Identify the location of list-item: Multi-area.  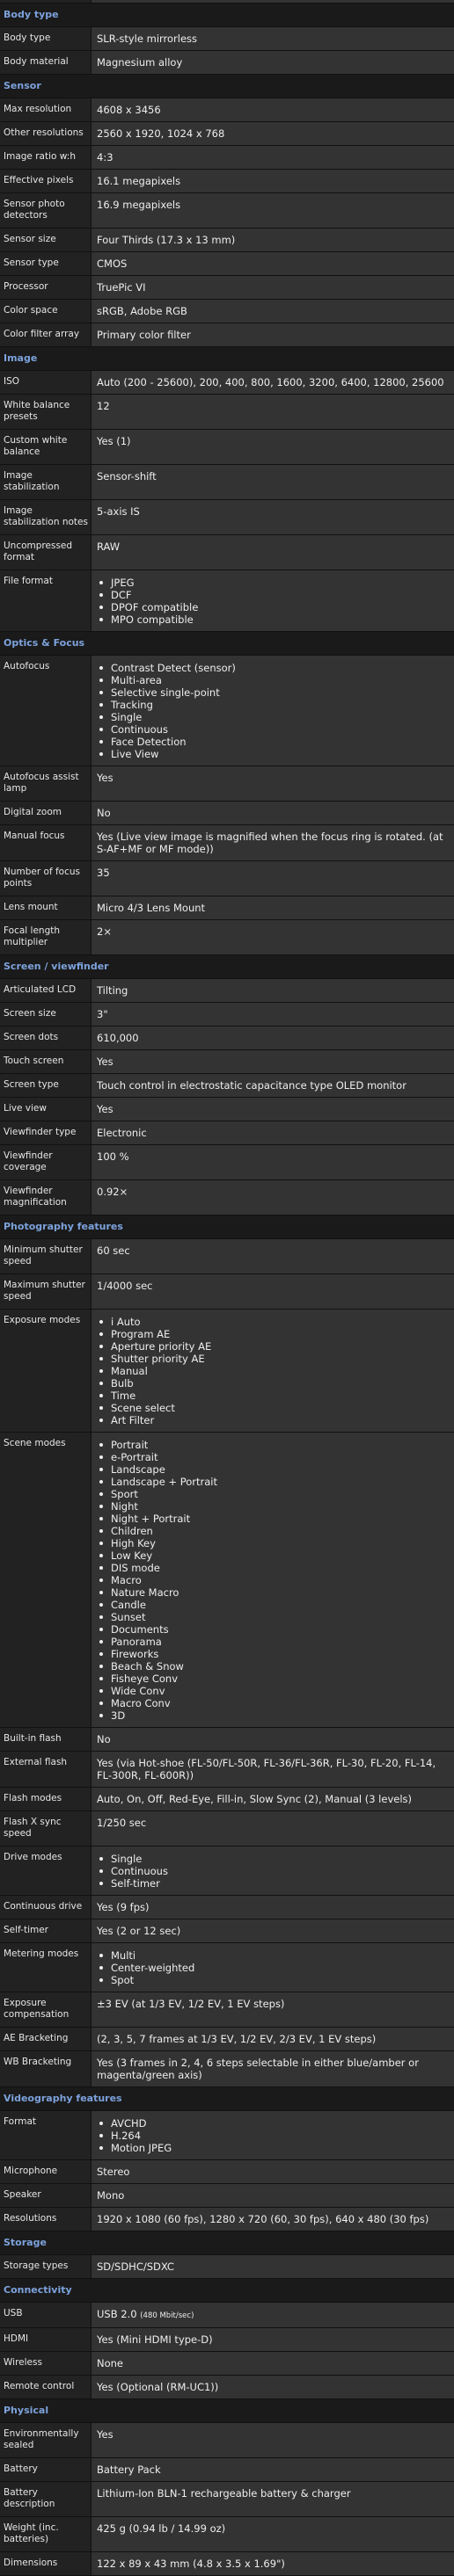
(273, 680).